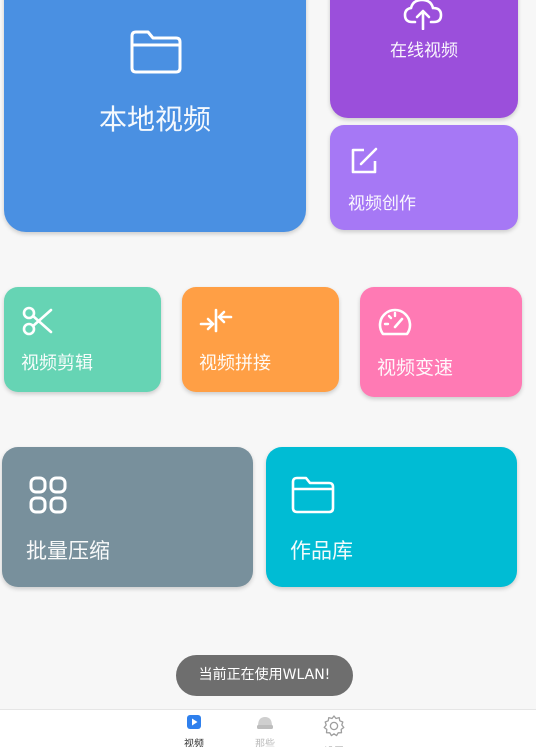  What do you see at coordinates (68, 551) in the screenshot?
I see `batch-compress-label: 批量压缩` at bounding box center [68, 551].